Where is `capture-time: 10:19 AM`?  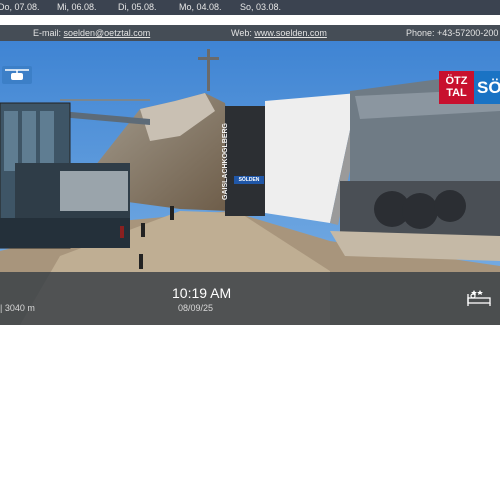
capture-time: 10:19 AM is located at coordinates (202, 293).